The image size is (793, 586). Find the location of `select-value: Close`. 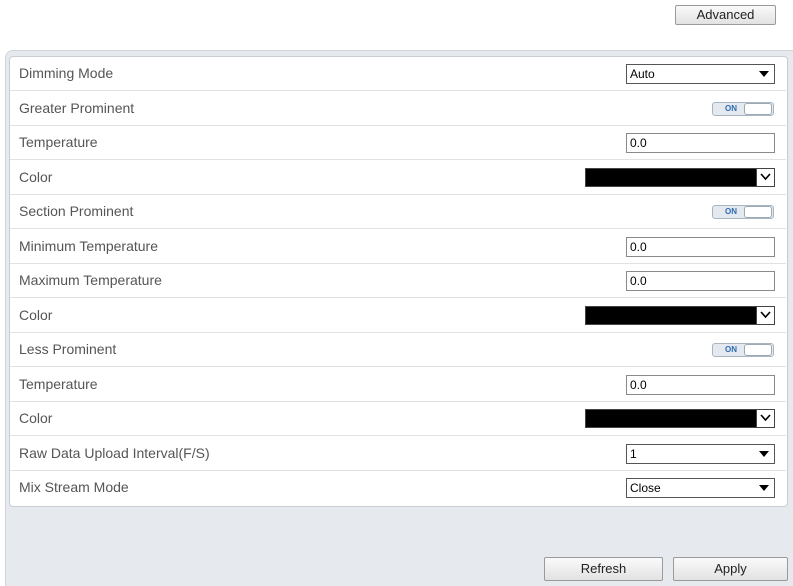

select-value: Close is located at coordinates (645, 488).